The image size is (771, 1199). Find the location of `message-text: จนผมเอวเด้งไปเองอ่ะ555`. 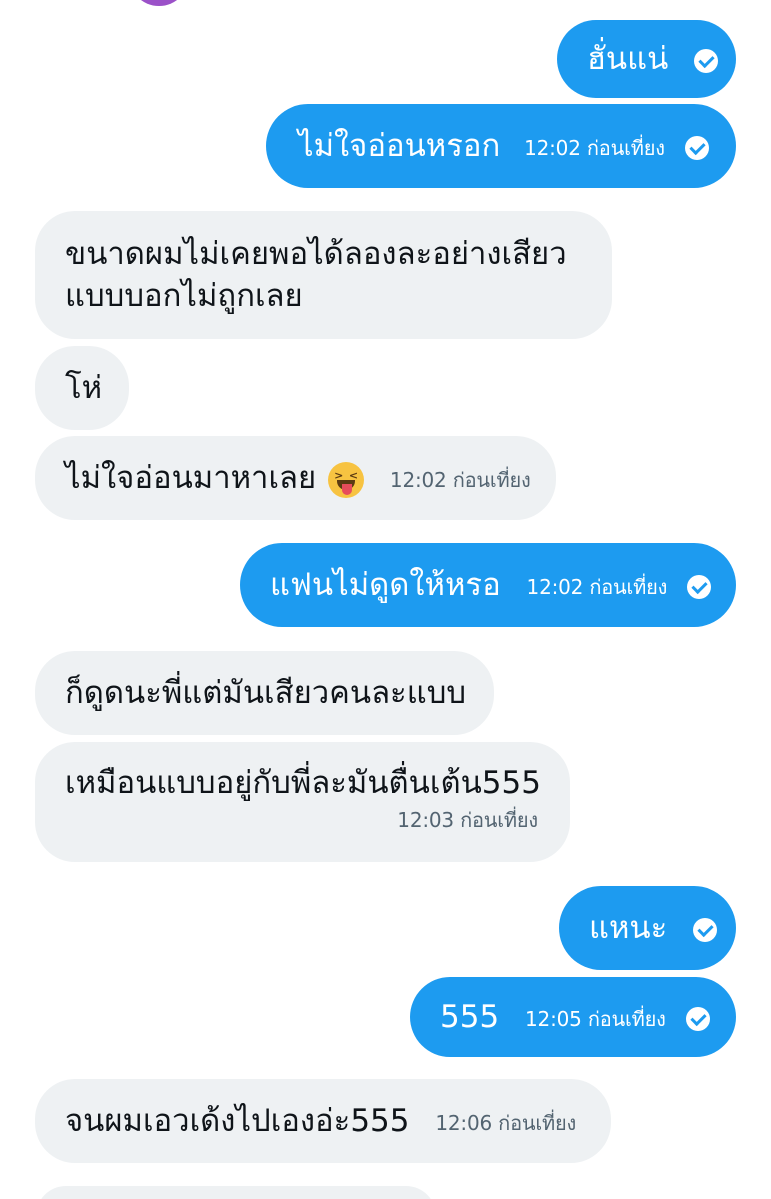

message-text: จนผมเอวเด้งไปเองอ่ะ555 is located at coordinates (237, 1121).